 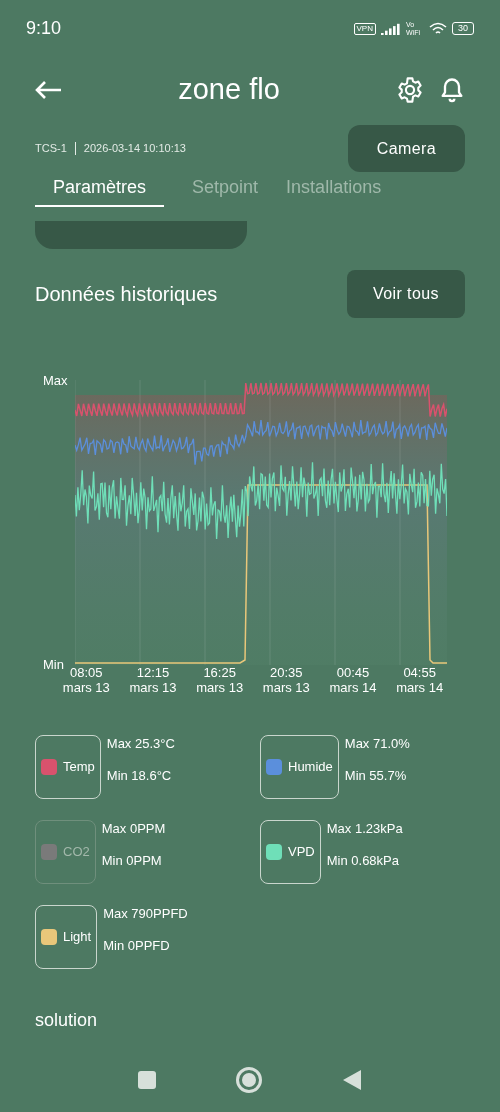 What do you see at coordinates (391, 28) in the screenshot?
I see `signal-icon` at bounding box center [391, 28].